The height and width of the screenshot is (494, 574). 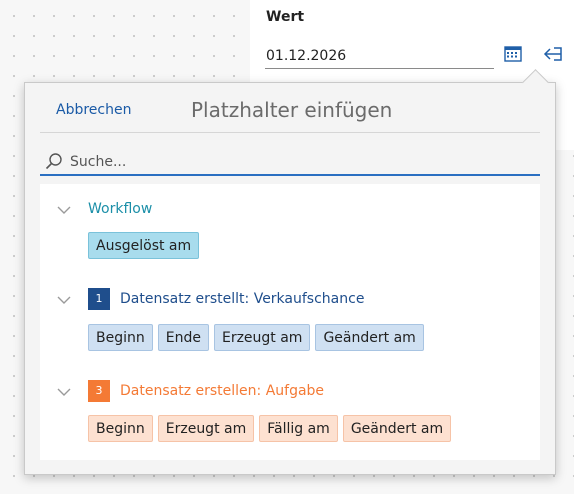 What do you see at coordinates (553, 54) in the screenshot?
I see `insert-placeholder-icon` at bounding box center [553, 54].